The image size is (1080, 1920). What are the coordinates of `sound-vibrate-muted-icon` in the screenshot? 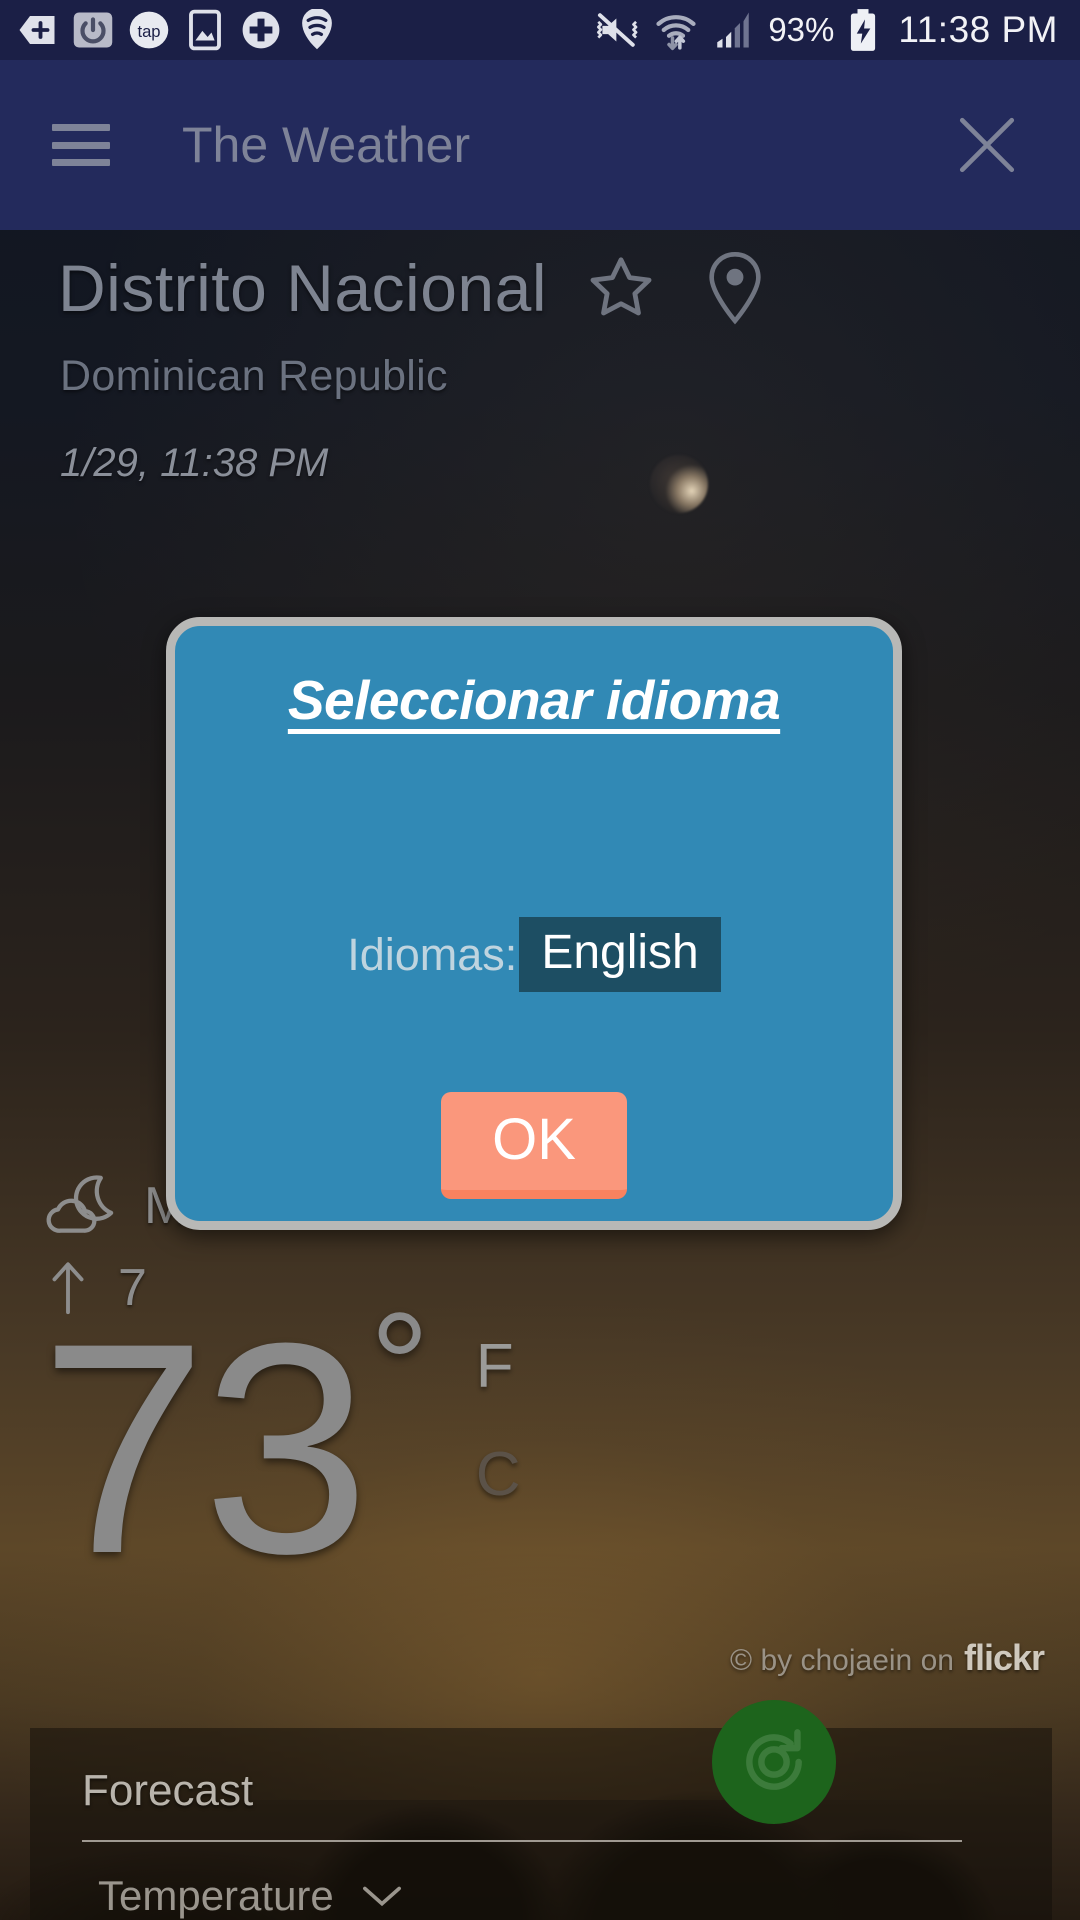 It's located at (617, 30).